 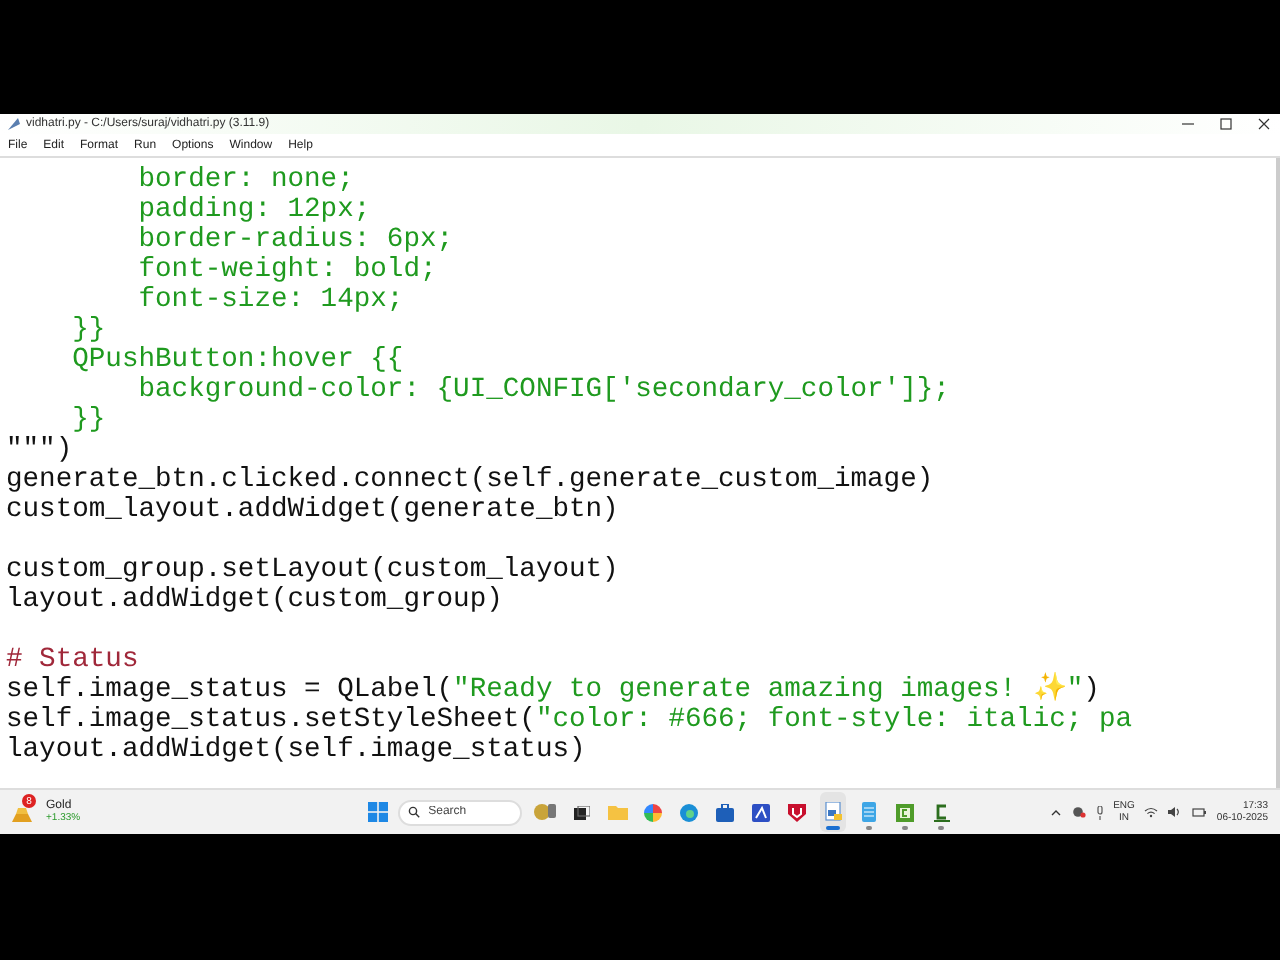 What do you see at coordinates (1226, 124) in the screenshot?
I see `maximize-icon` at bounding box center [1226, 124].